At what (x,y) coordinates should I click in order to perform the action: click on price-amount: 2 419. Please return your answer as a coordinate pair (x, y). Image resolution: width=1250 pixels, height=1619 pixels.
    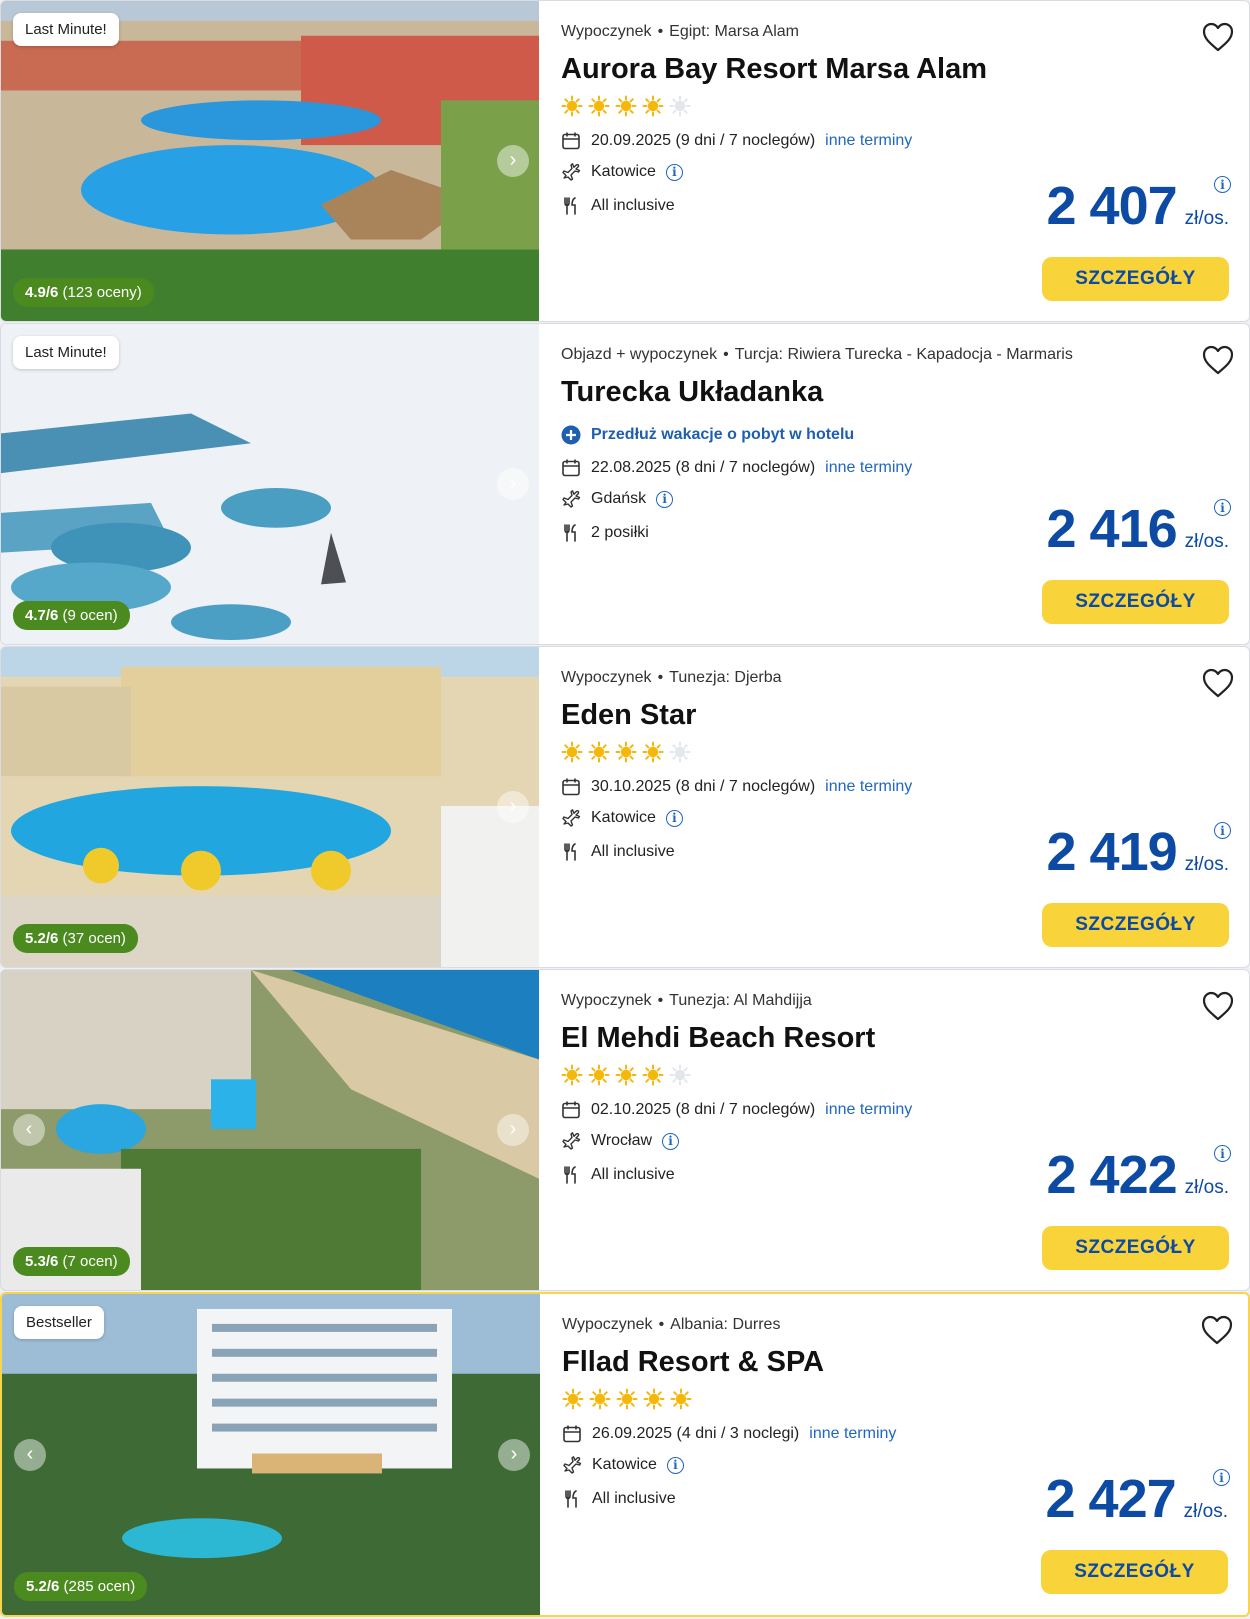
    Looking at the image, I should click on (1112, 852).